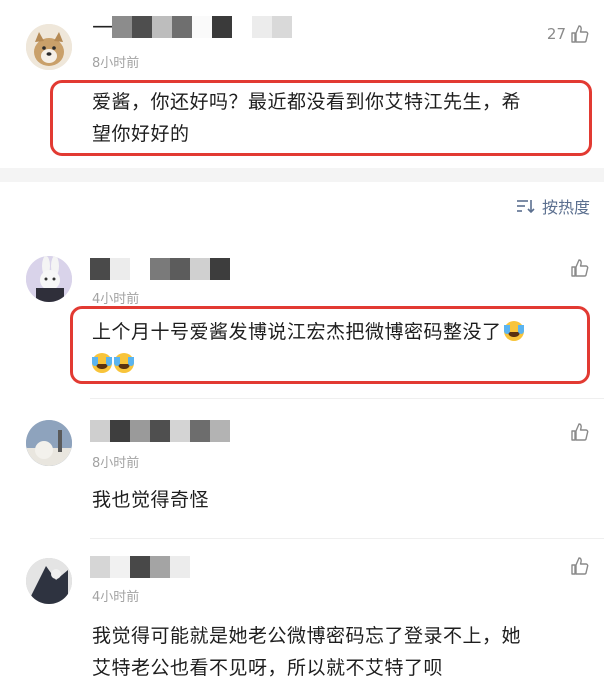 Image resolution: width=604 pixels, height=690 pixels. I want to click on dog-avatar-icon, so click(49, 47).